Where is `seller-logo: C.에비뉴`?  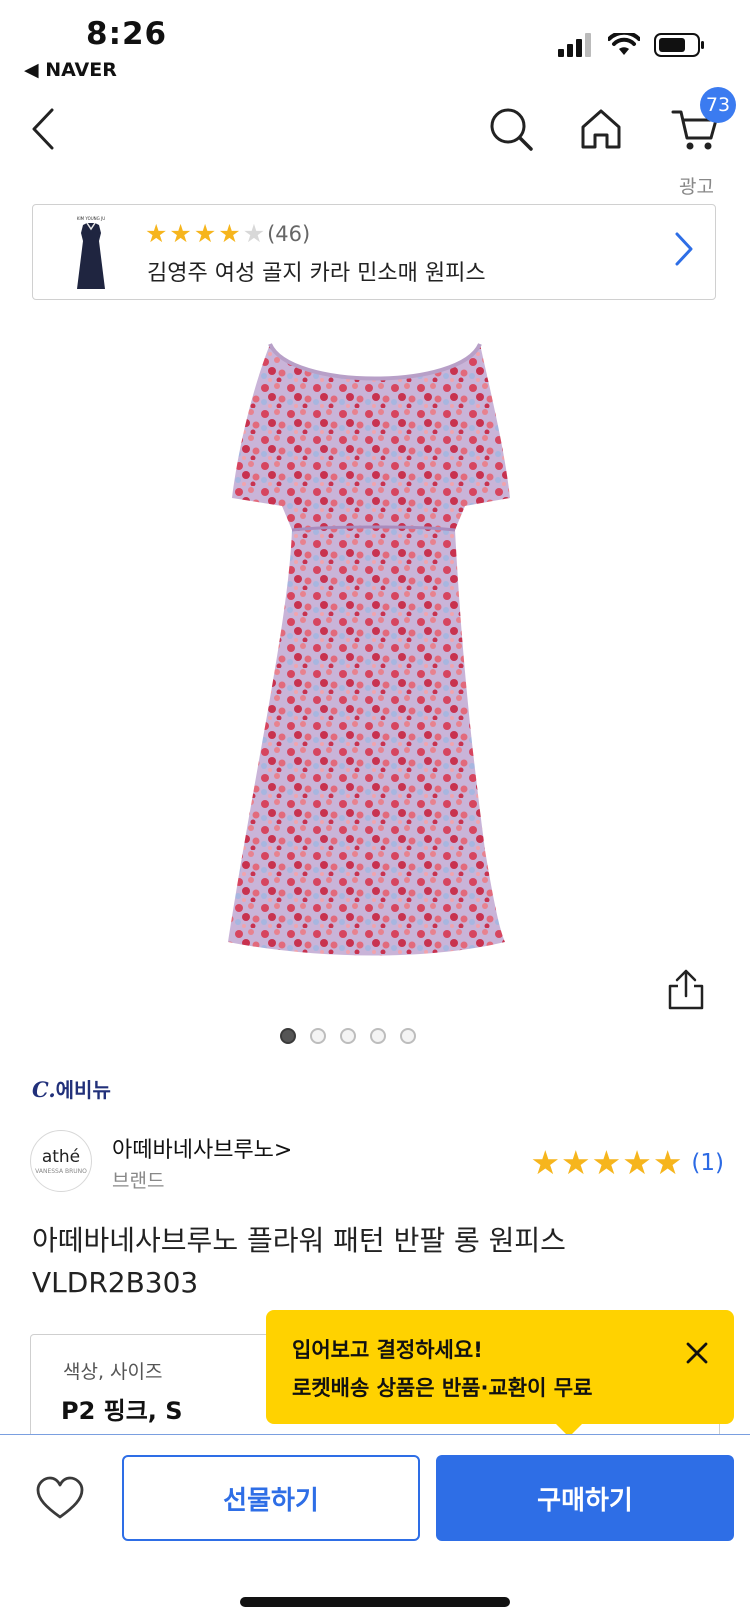 seller-logo: C.에비뉴 is located at coordinates (71, 1088).